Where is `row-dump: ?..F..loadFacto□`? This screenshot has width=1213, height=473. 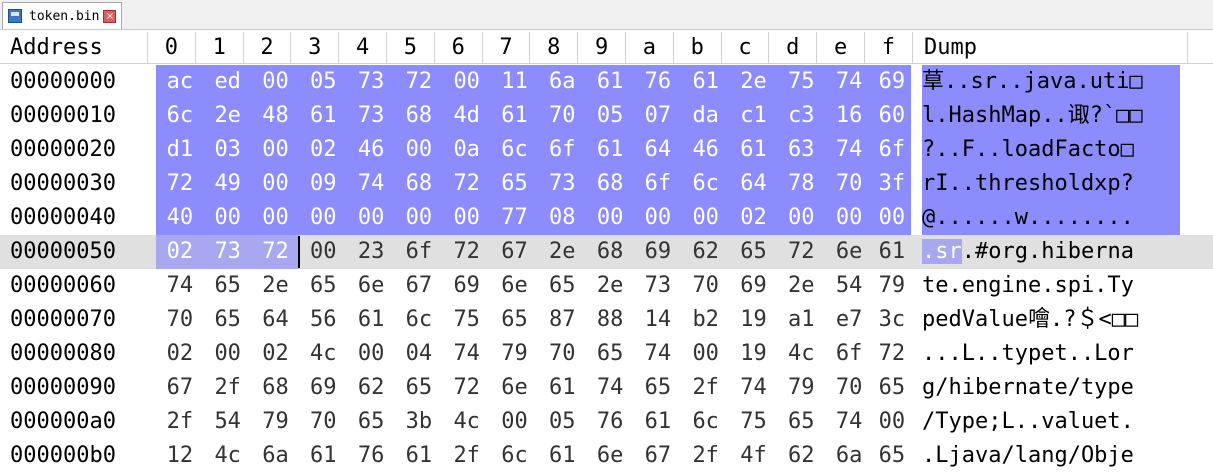
row-dump: ?..F..loadFacto□ is located at coordinates (1051, 150).